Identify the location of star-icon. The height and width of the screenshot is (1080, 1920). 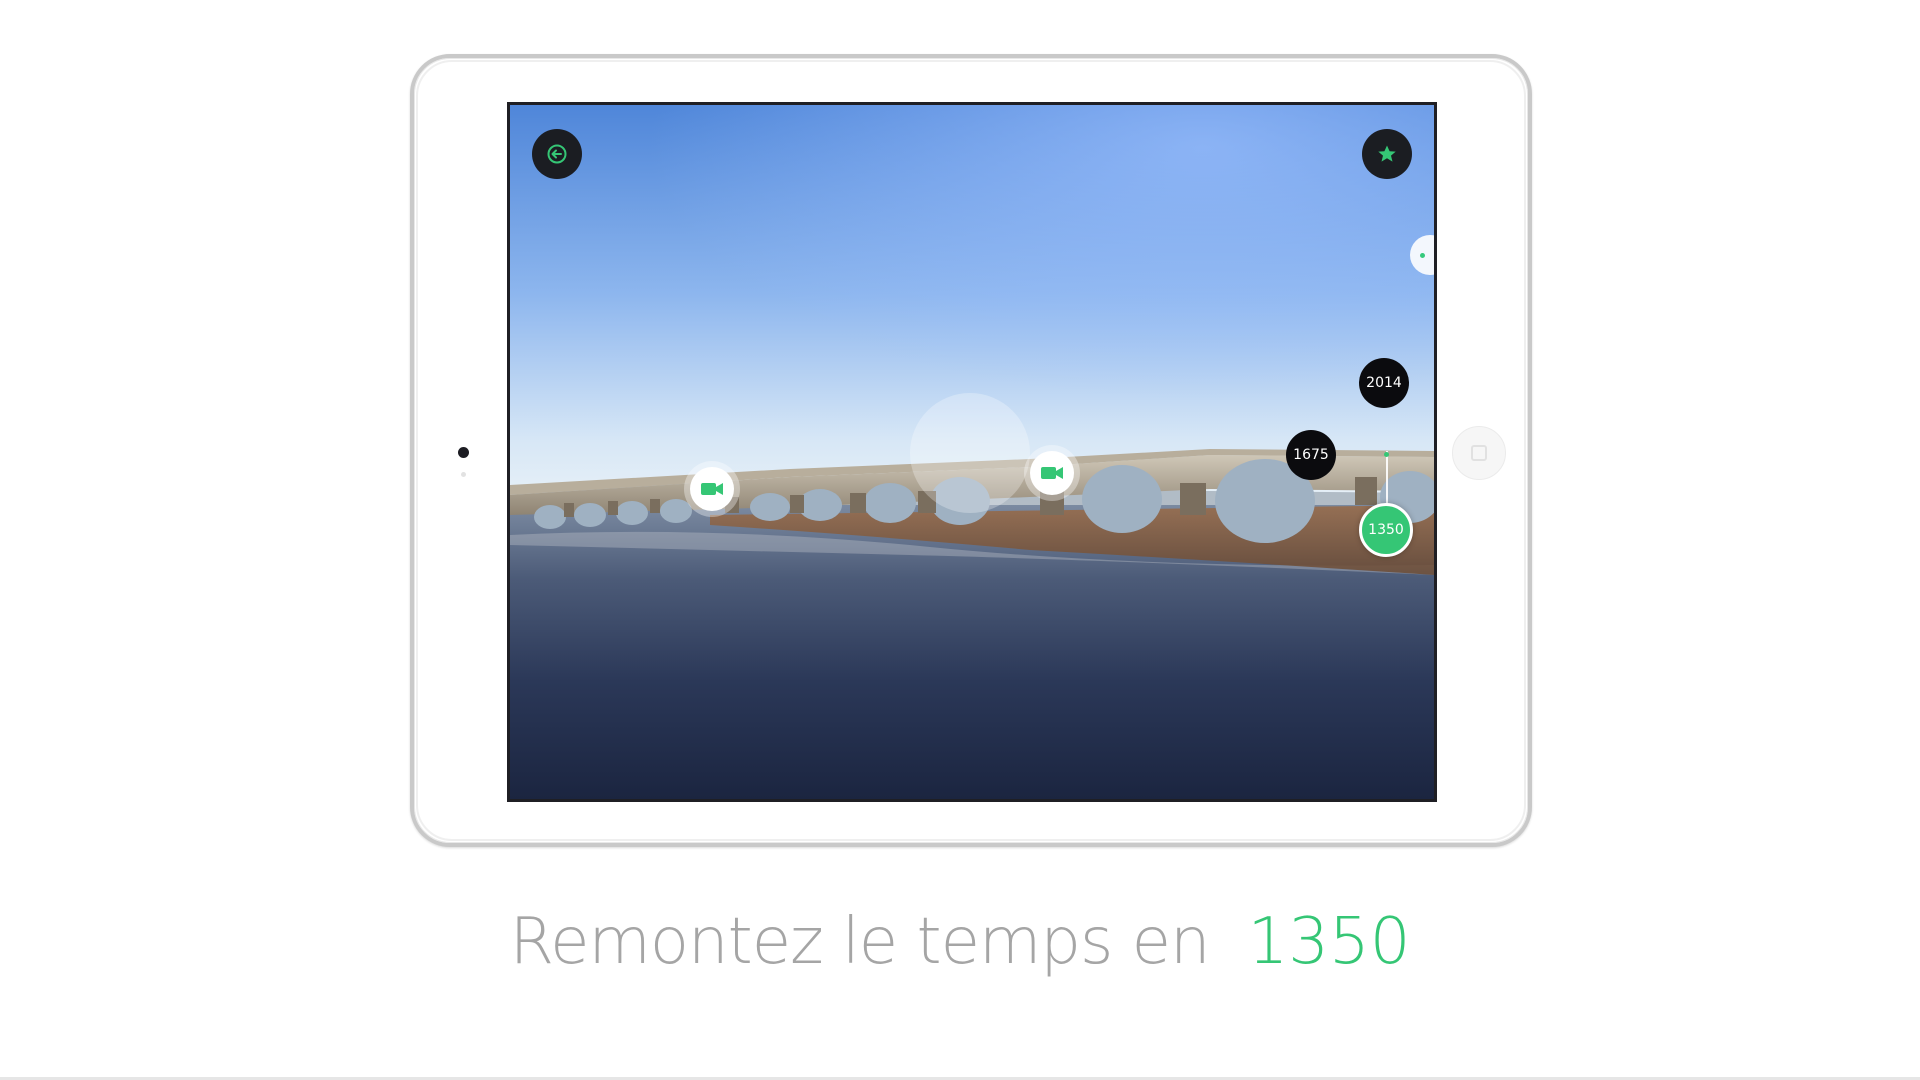
(1387, 153).